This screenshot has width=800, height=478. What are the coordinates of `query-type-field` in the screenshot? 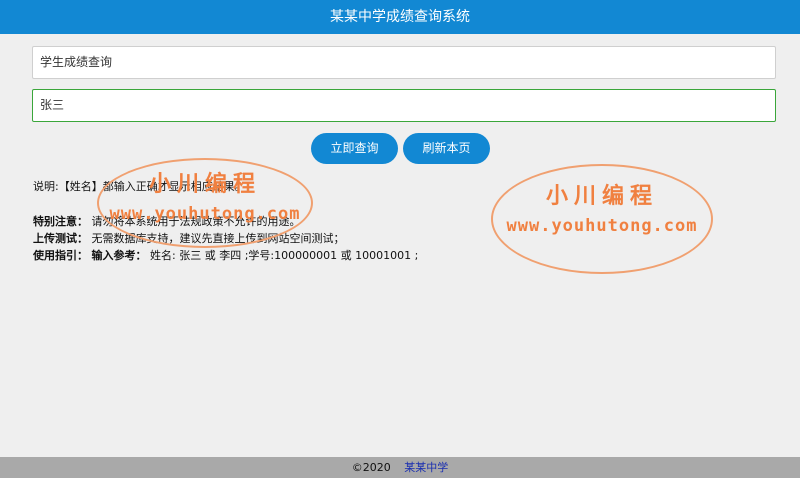 It's located at (404, 62).